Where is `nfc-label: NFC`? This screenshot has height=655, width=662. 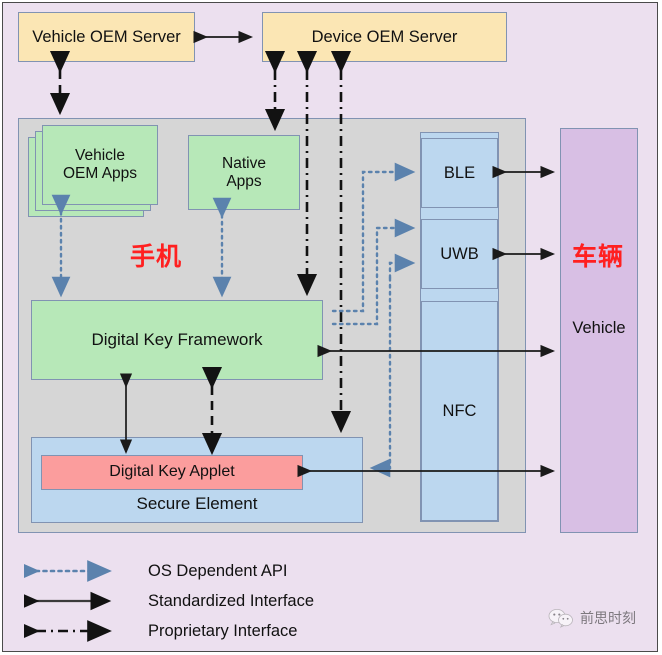
nfc-label: NFC is located at coordinates (459, 410).